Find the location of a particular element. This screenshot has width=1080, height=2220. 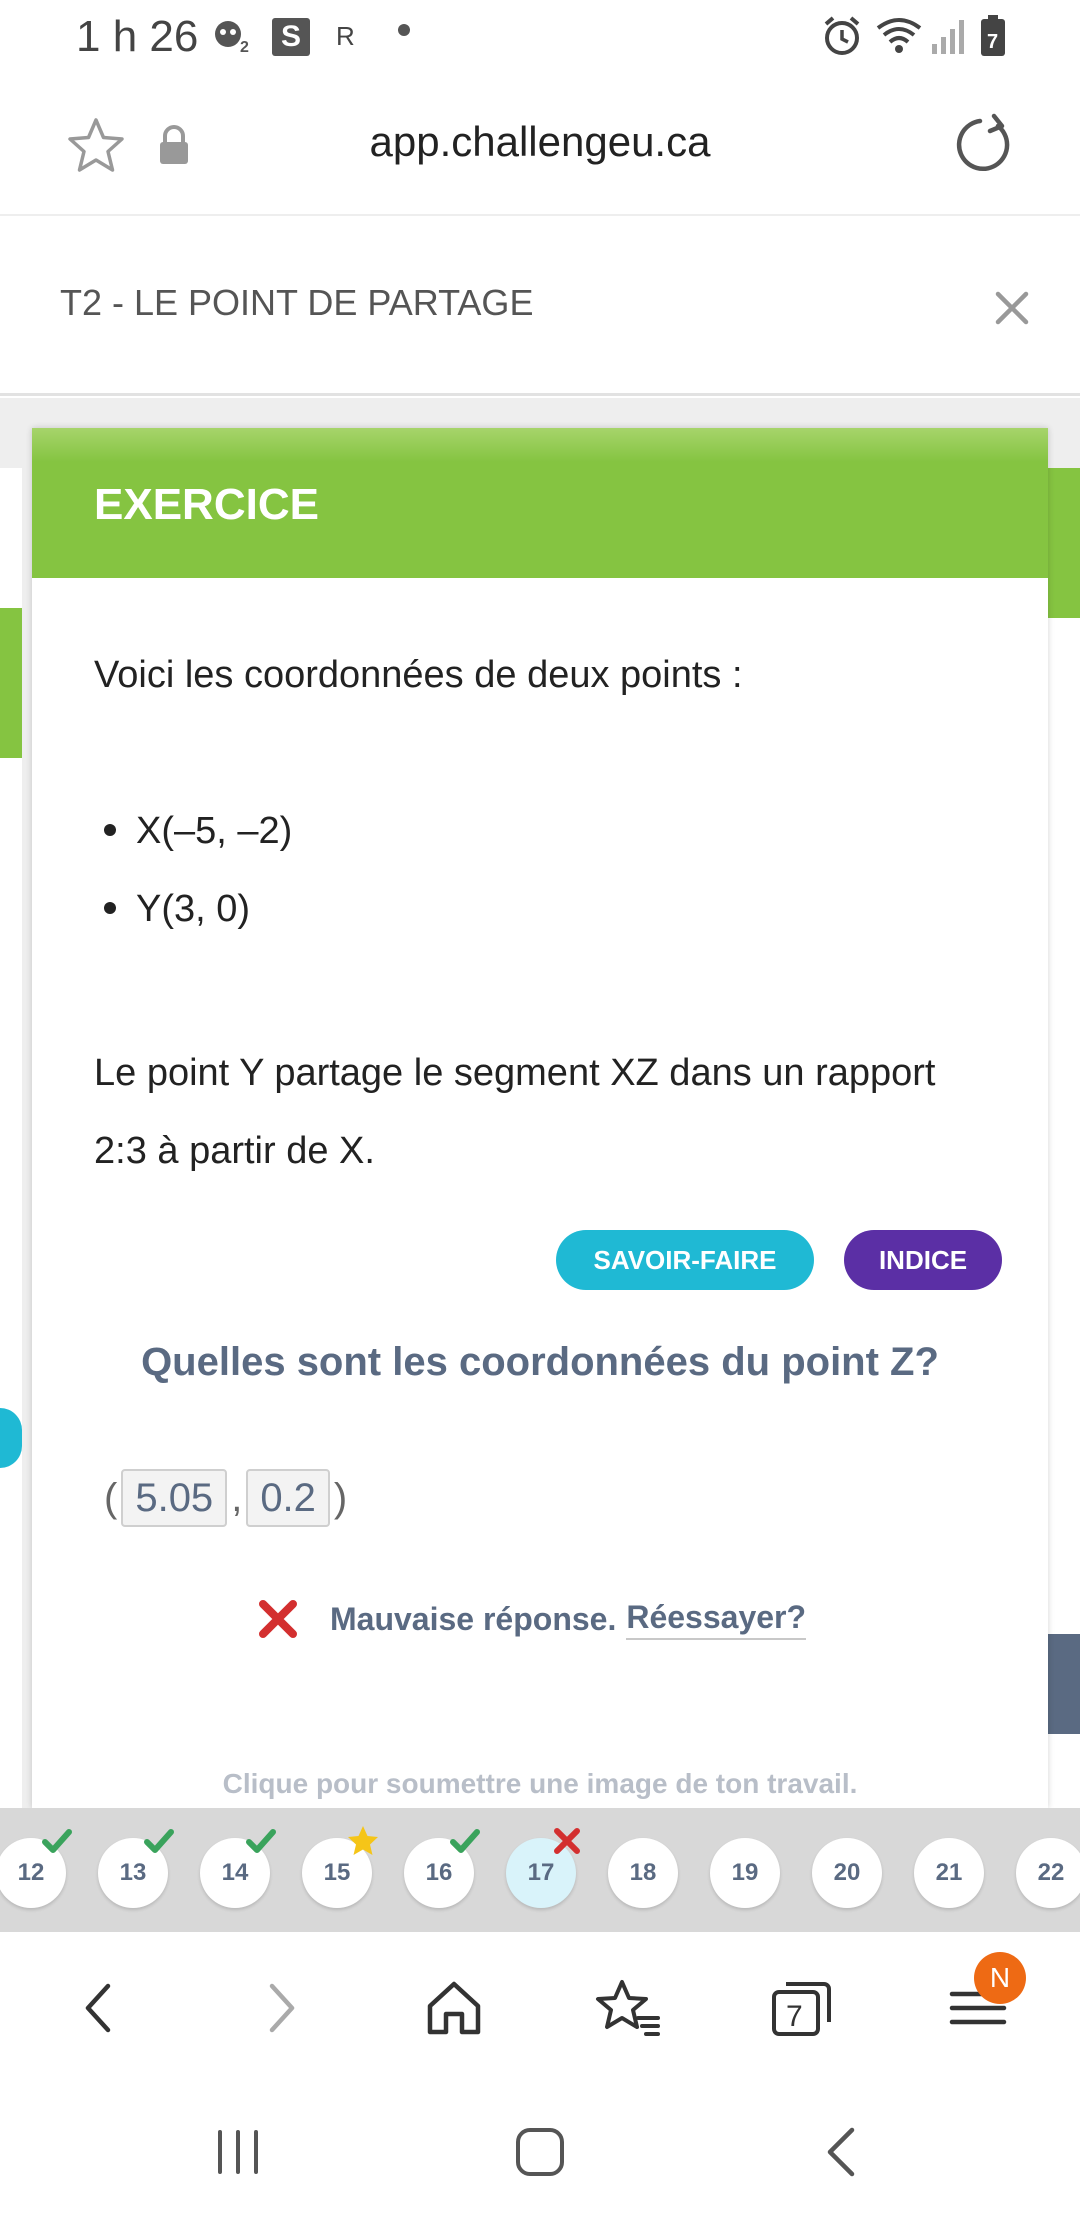

system-home-icon is located at coordinates (540, 2152).